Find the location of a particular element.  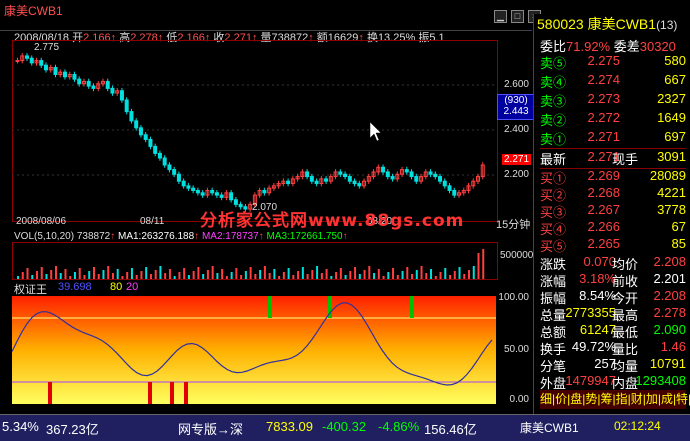

period-selector: 15分钟 is located at coordinates (513, 224).